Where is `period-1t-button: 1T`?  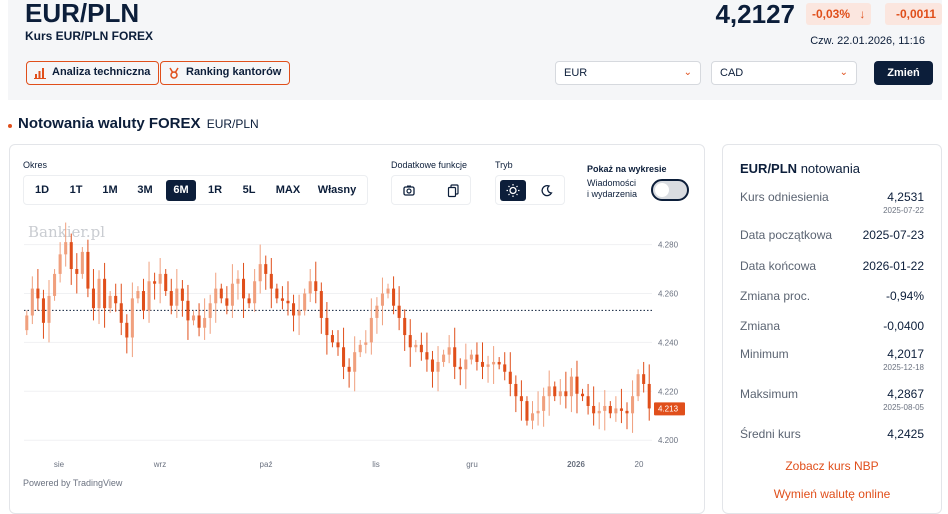 period-1t-button: 1T is located at coordinates (76, 190).